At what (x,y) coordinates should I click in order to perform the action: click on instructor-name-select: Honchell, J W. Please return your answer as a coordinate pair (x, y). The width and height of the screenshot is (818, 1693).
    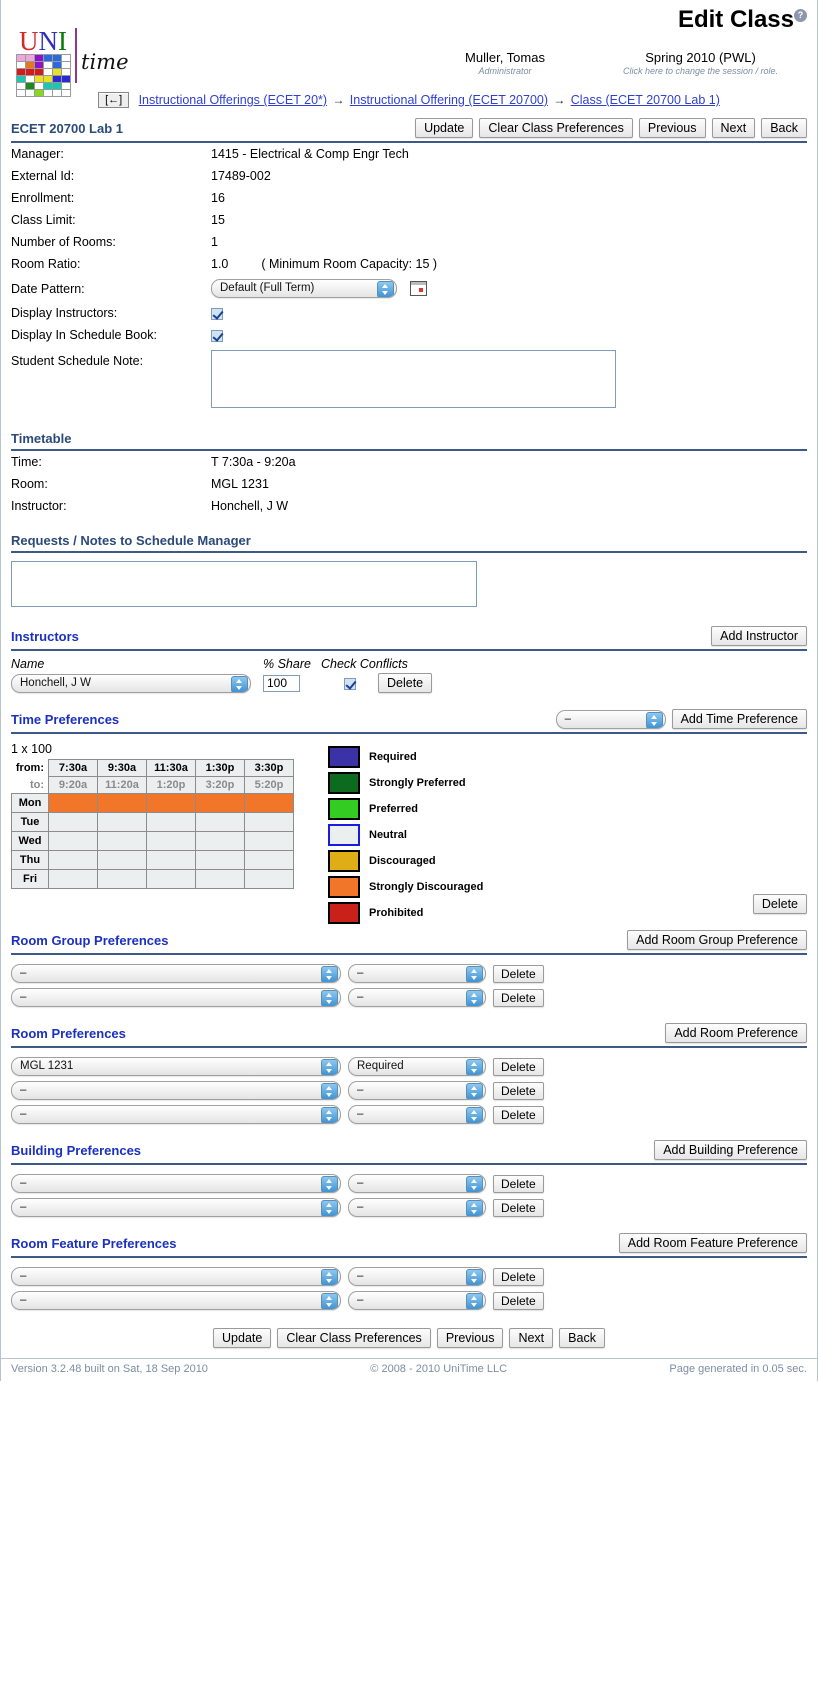
    Looking at the image, I should click on (131, 683).